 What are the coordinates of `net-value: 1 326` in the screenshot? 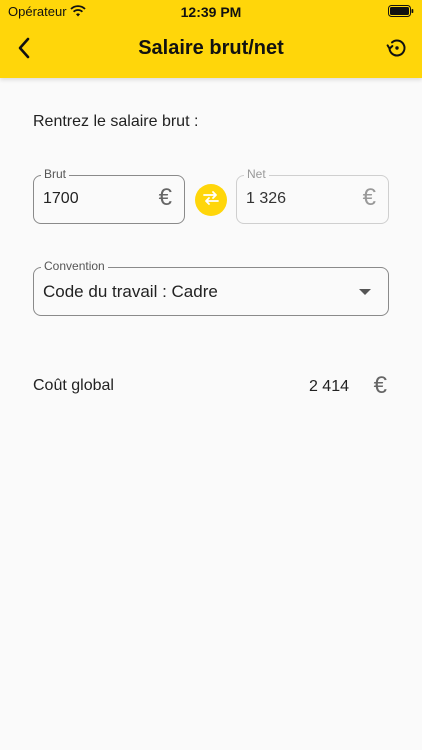 It's located at (266, 198).